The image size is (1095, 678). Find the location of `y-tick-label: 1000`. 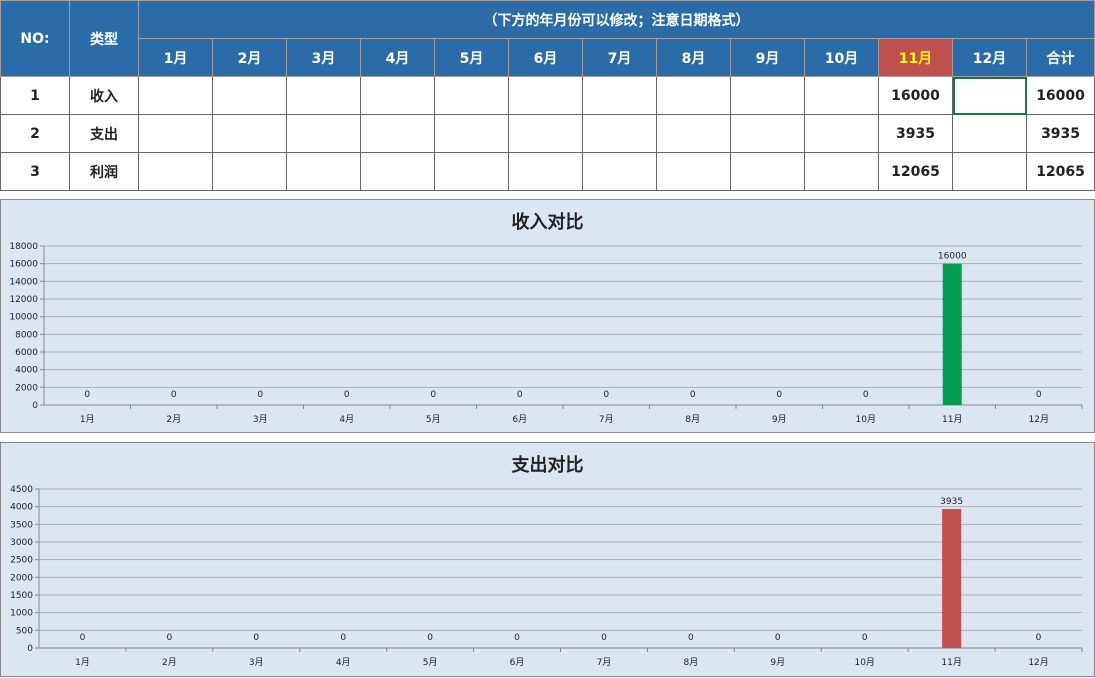

y-tick-label: 1000 is located at coordinates (21, 614).